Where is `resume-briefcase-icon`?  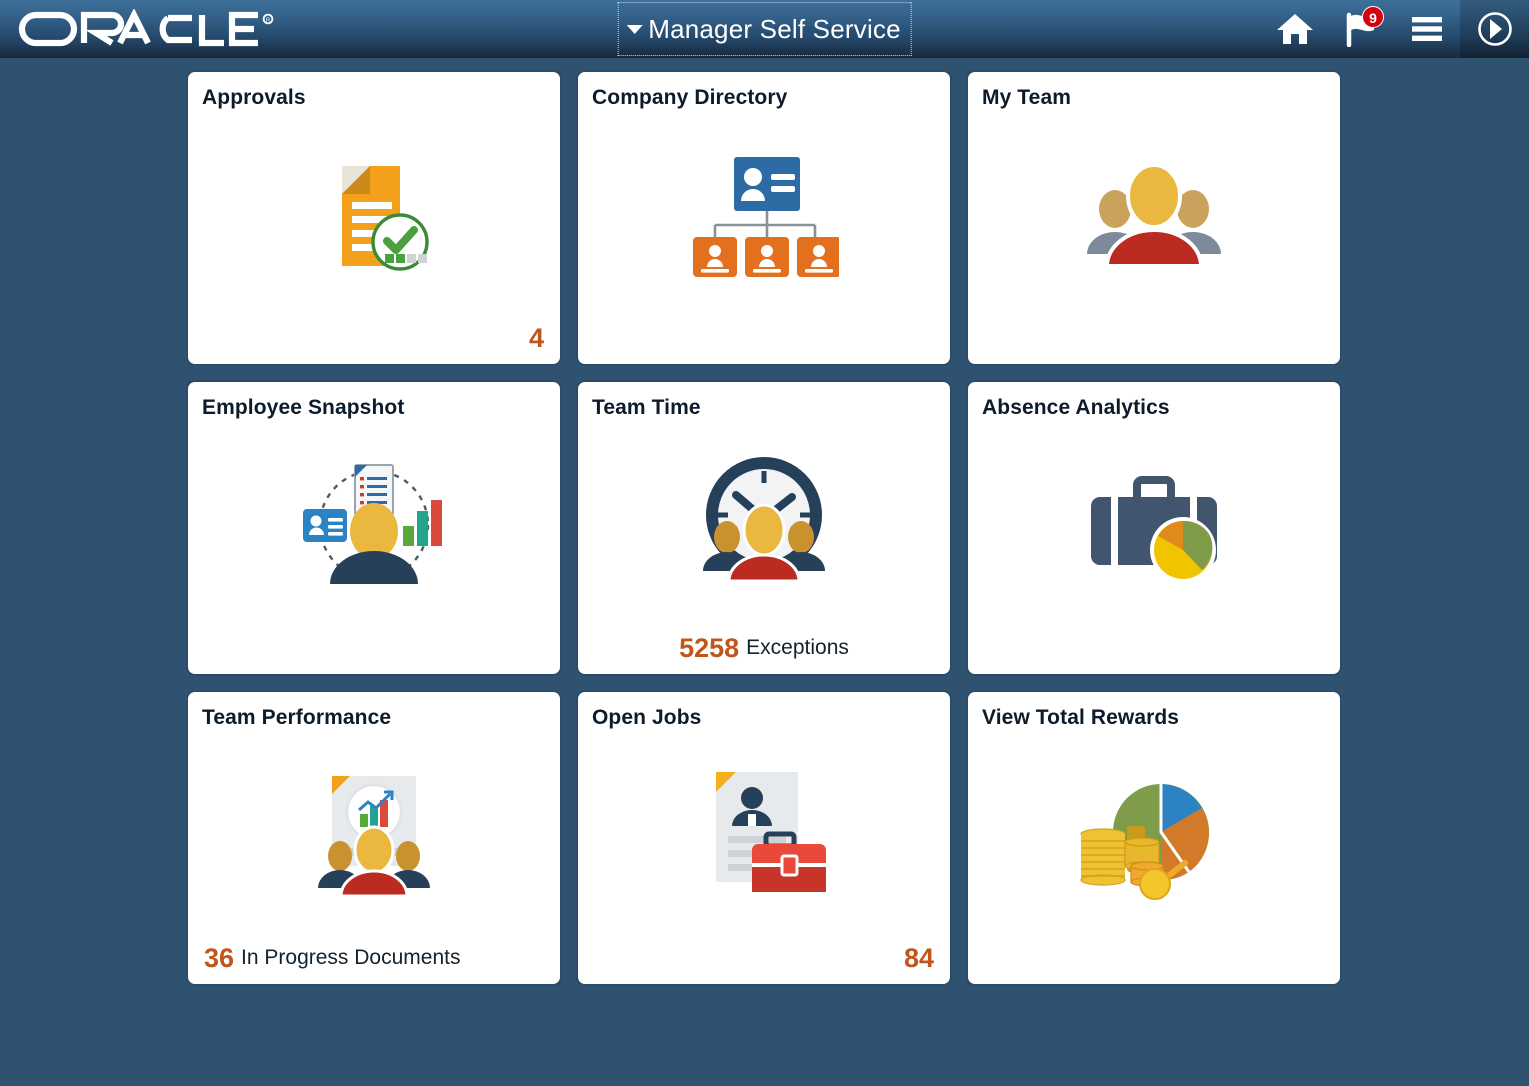
resume-briefcase-icon is located at coordinates (764, 834).